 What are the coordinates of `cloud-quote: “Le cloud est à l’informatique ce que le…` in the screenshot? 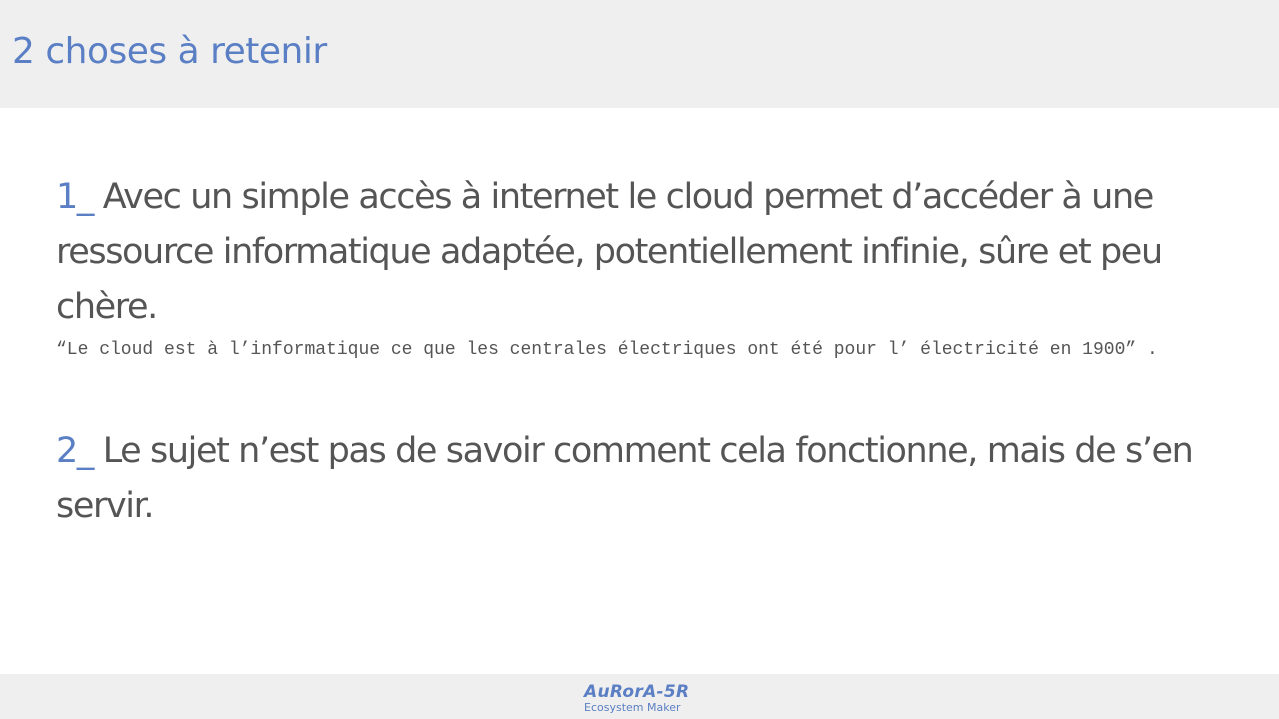 It's located at (607, 350).